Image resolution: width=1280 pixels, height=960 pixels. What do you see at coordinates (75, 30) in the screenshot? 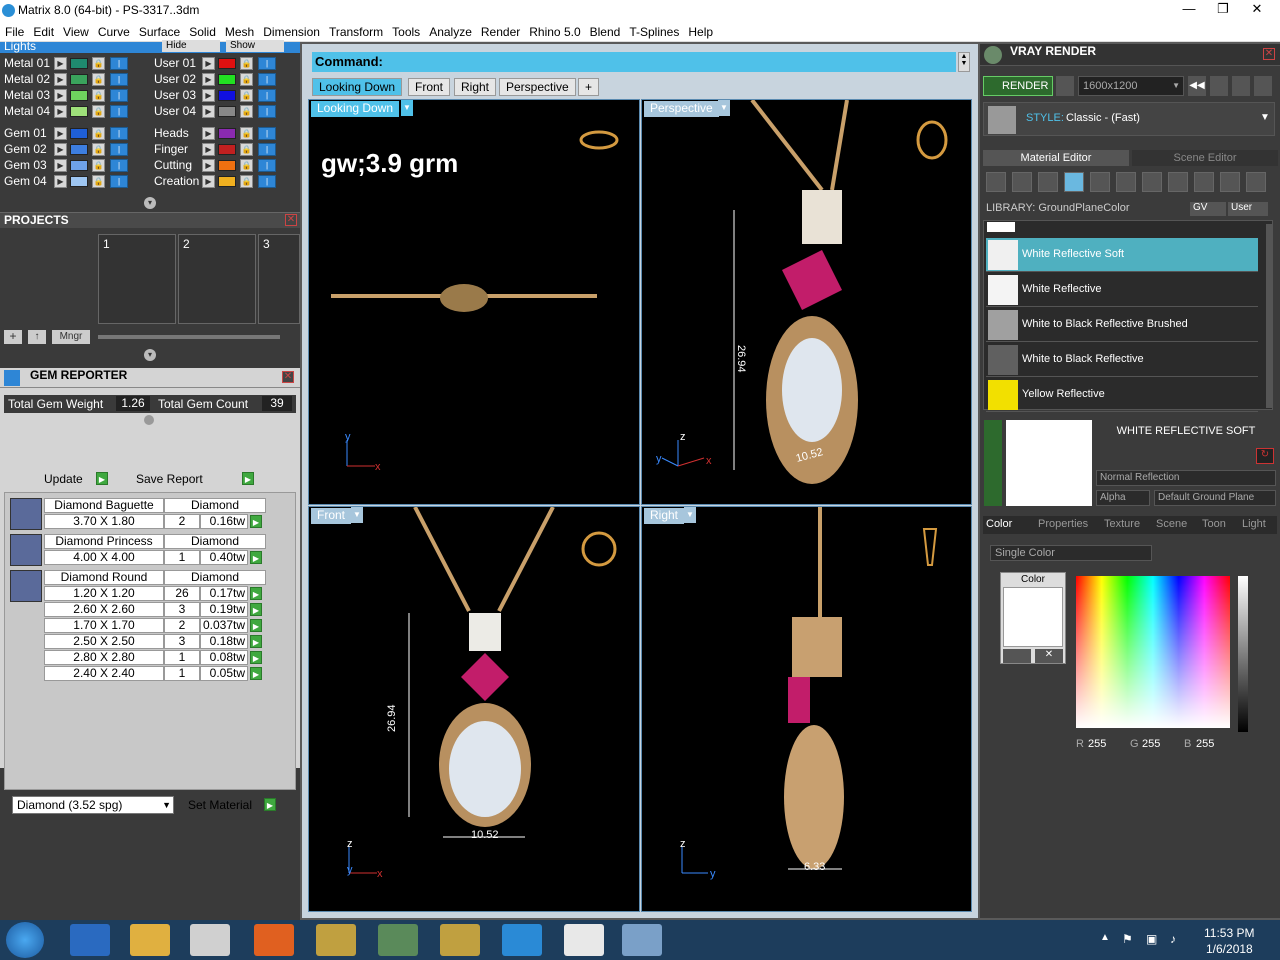
I see `menu-view: View` at bounding box center [75, 30].